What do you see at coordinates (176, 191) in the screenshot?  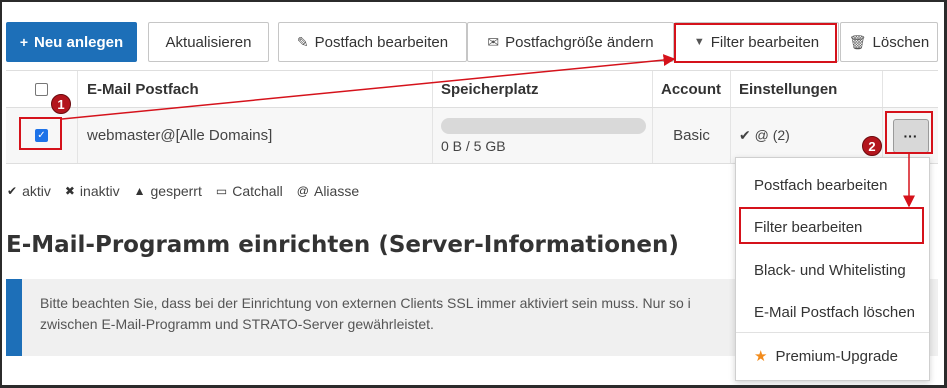 I see `legend-locked-label: gesperrt` at bounding box center [176, 191].